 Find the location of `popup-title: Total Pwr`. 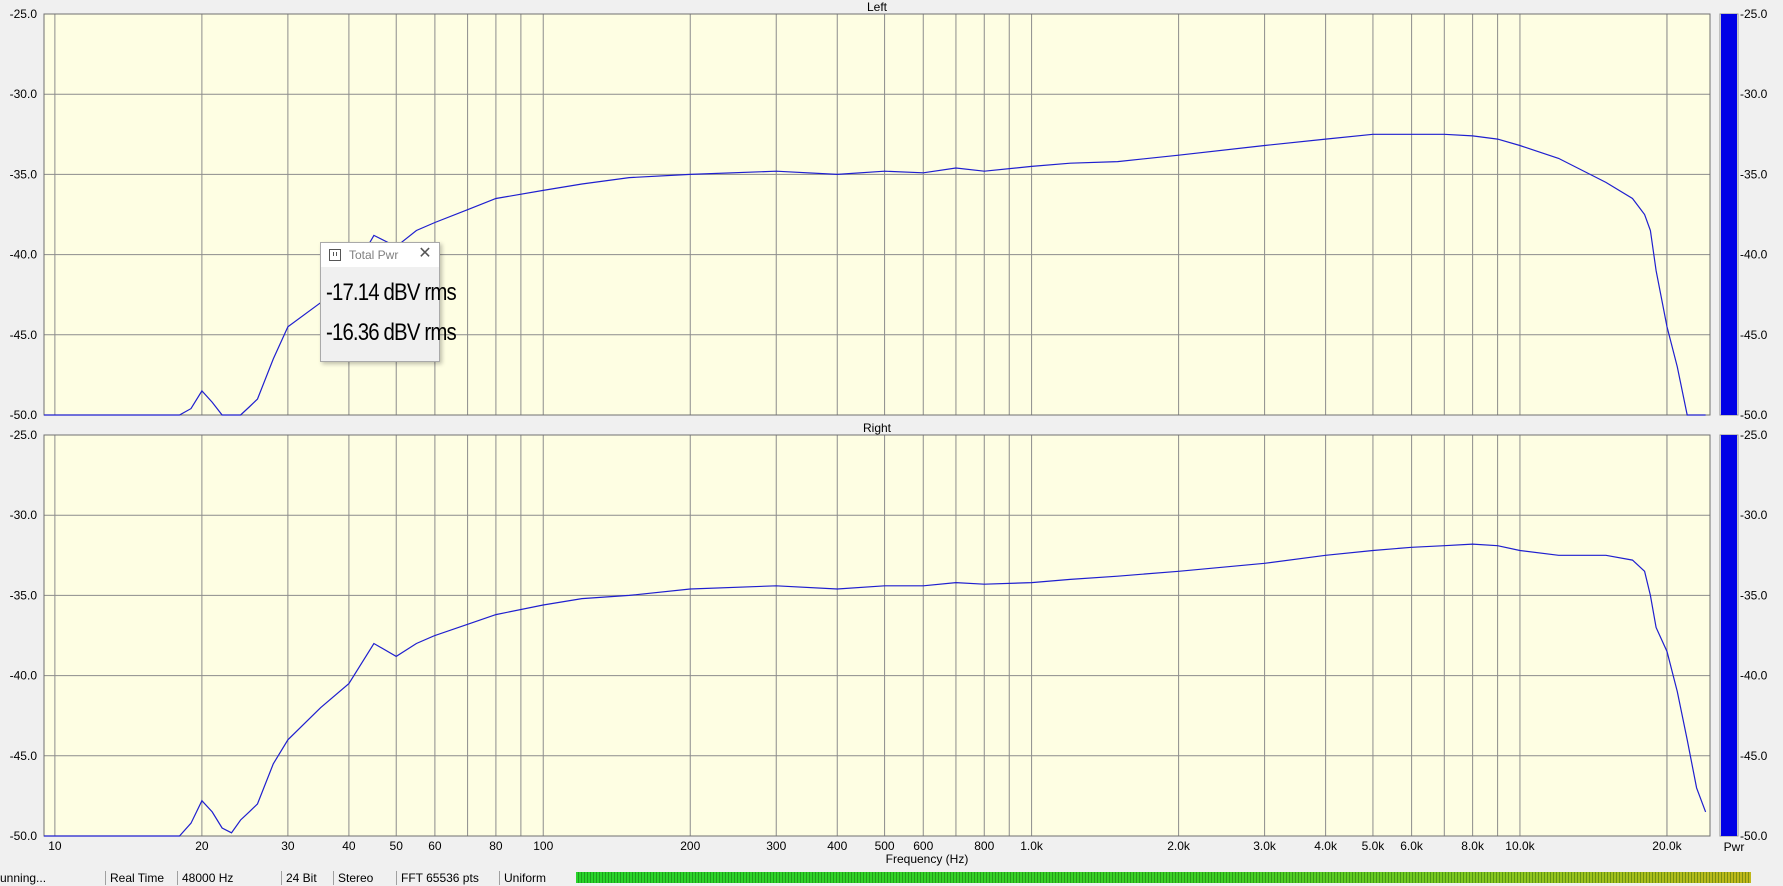

popup-title: Total Pwr is located at coordinates (374, 255).